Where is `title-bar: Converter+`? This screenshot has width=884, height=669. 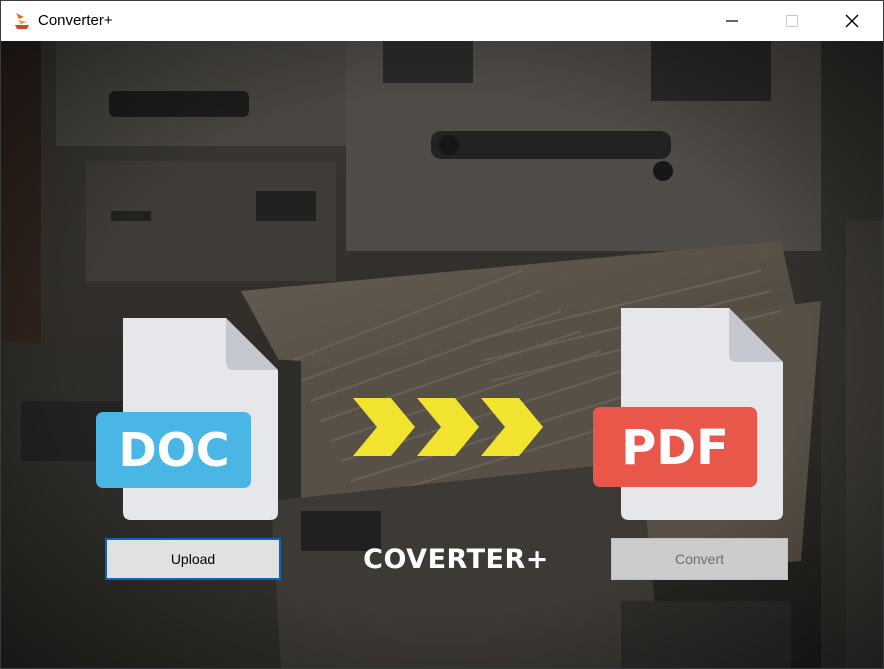
title-bar: Converter+ is located at coordinates (442, 21).